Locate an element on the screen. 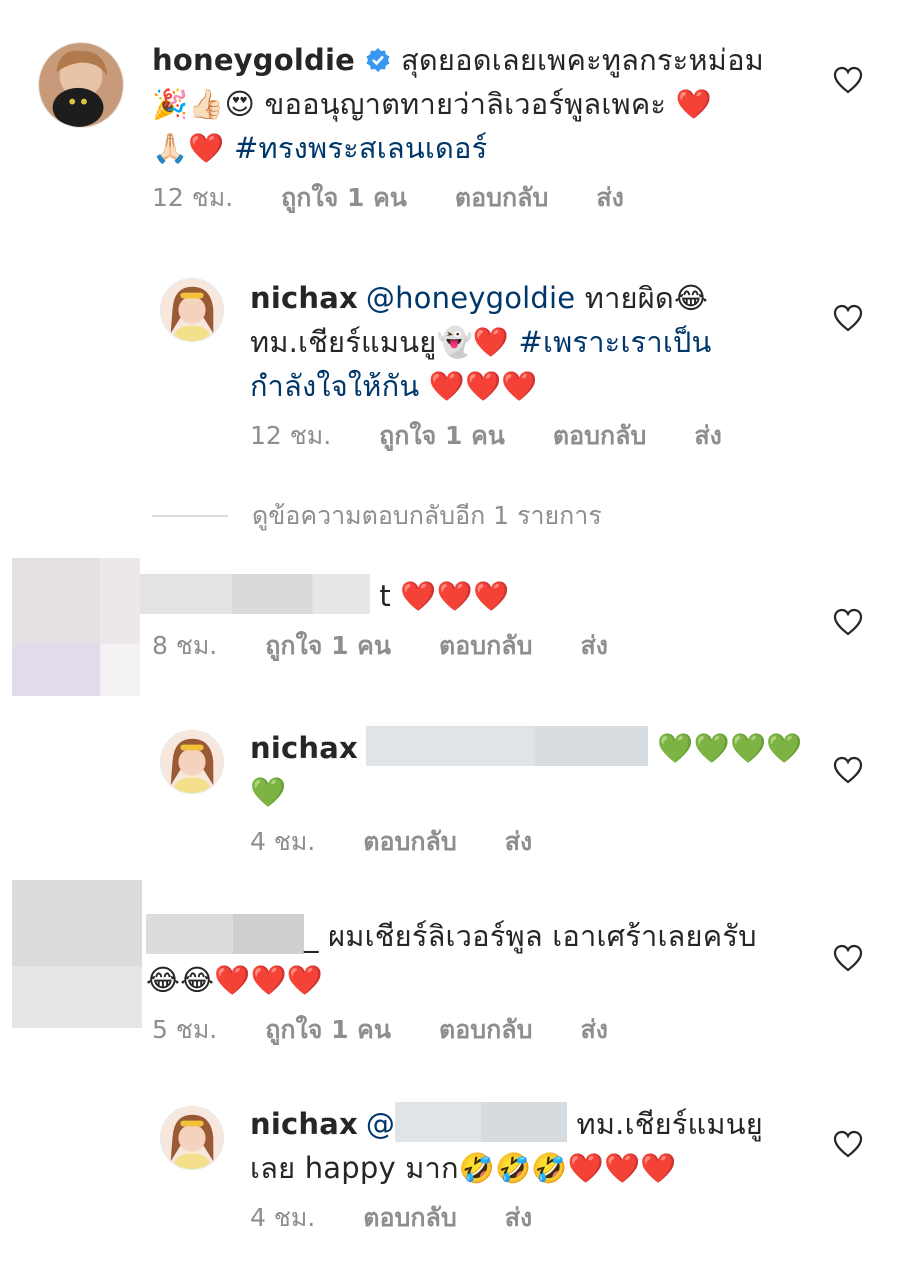 The width and height of the screenshot is (915, 1280). comment-line: ทม.เชียร์แมนยู👻❤️ is located at coordinates (380, 342).